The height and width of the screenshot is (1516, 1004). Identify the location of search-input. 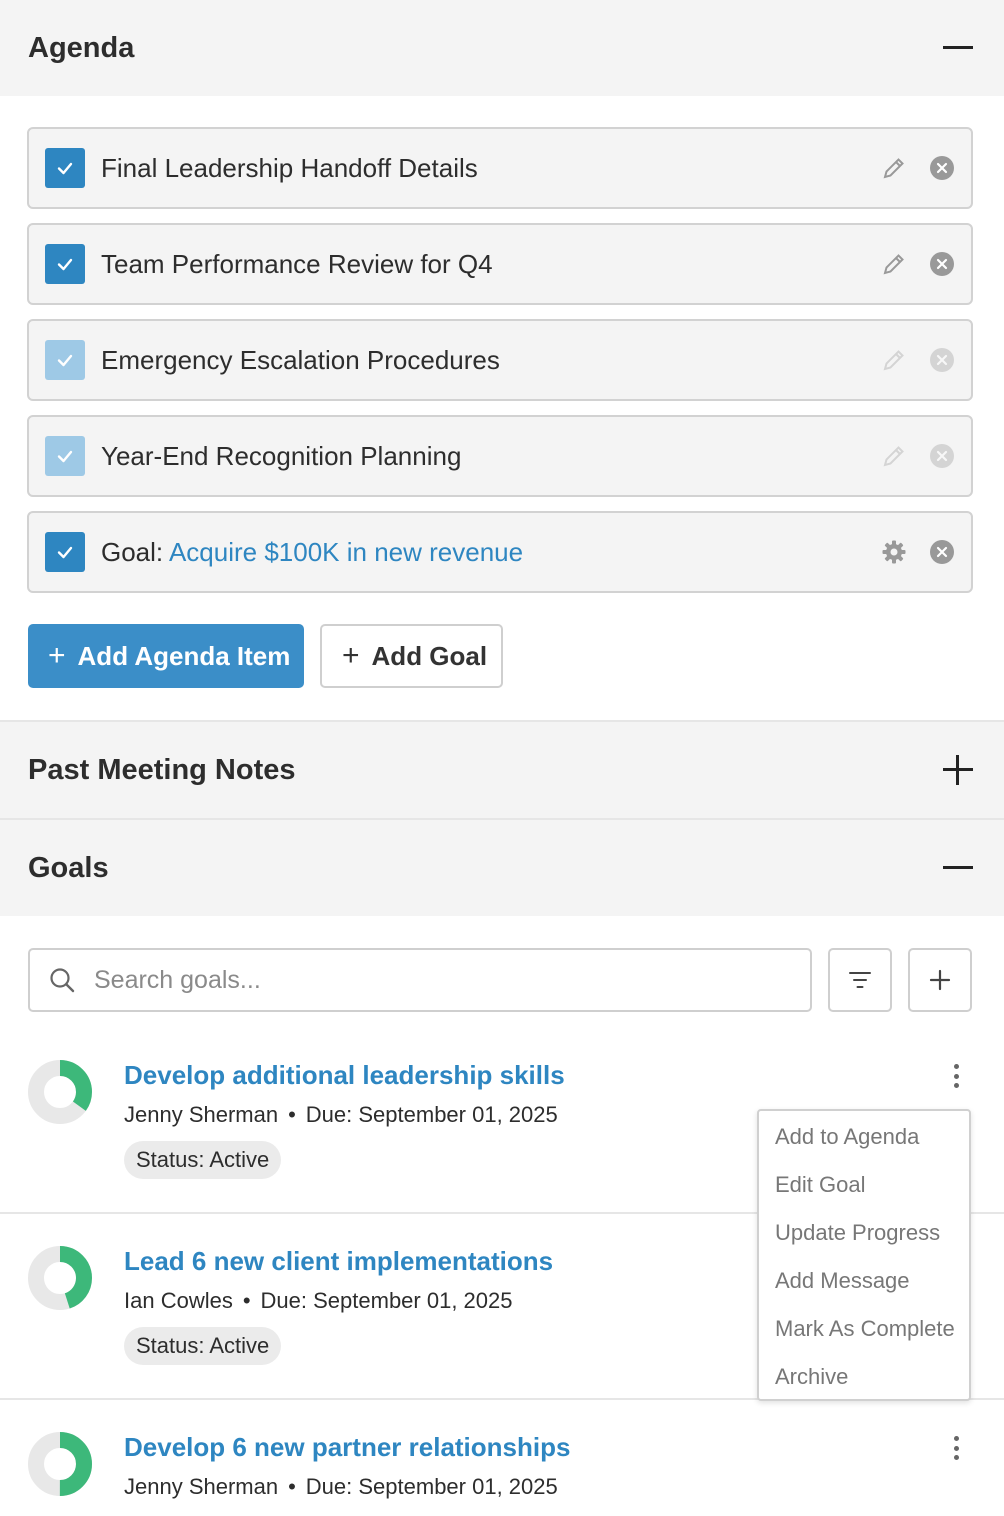
(414, 980).